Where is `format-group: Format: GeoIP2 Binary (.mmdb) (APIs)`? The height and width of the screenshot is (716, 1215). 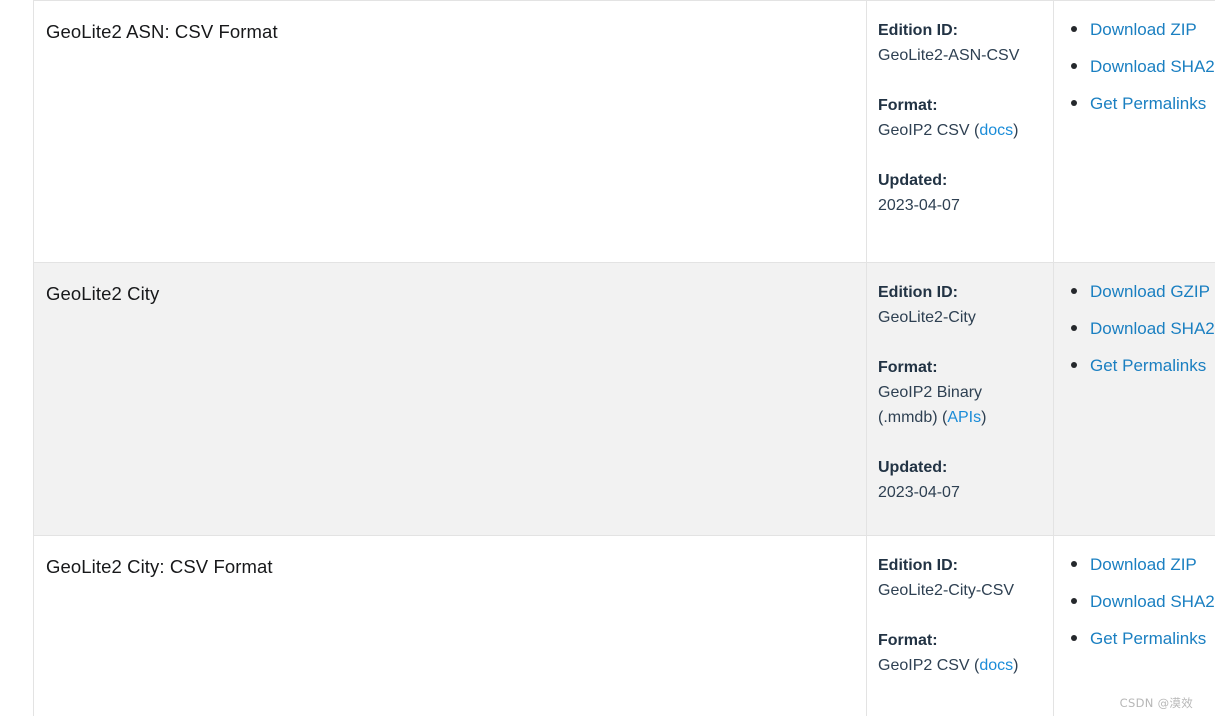 format-group: Format: GeoIP2 Binary (.mmdb) (APIs) is located at coordinates (960, 392).